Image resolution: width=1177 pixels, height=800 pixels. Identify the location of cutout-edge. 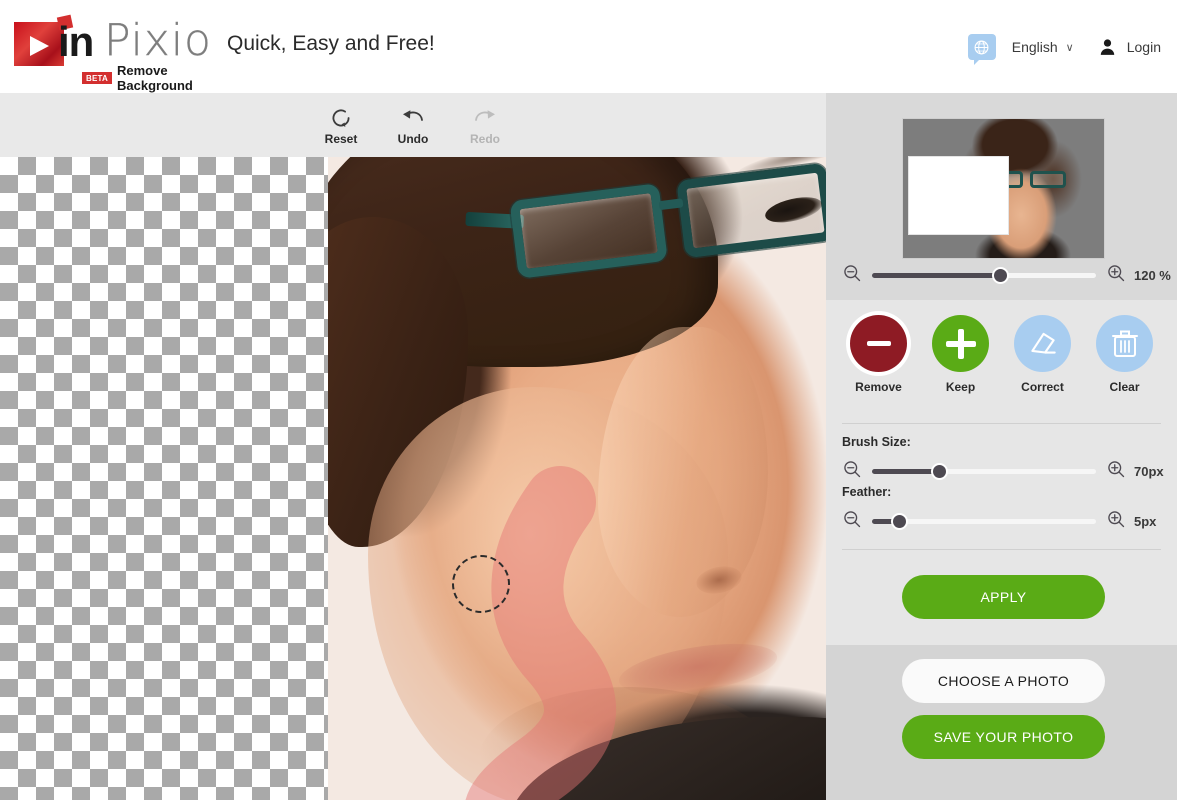
(653, 478).